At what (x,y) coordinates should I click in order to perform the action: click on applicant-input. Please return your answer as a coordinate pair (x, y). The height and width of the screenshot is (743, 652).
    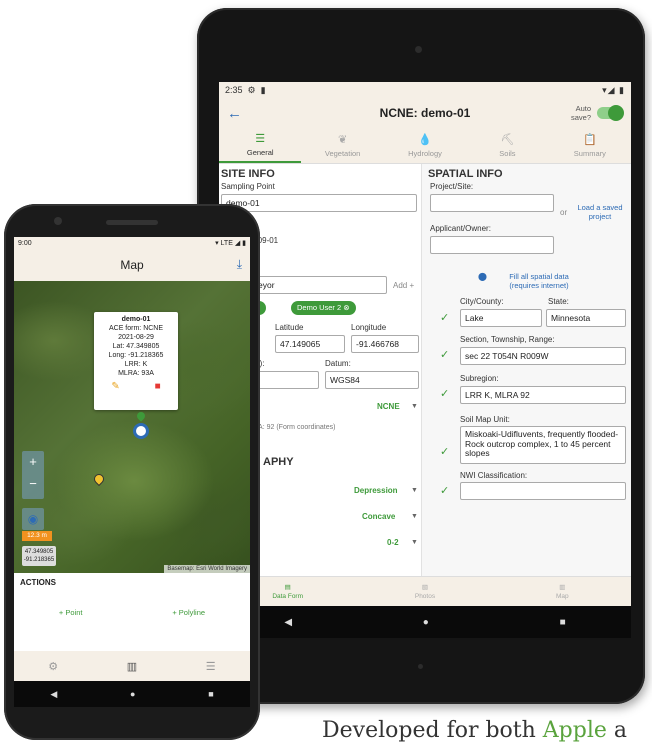
    Looking at the image, I should click on (492, 245).